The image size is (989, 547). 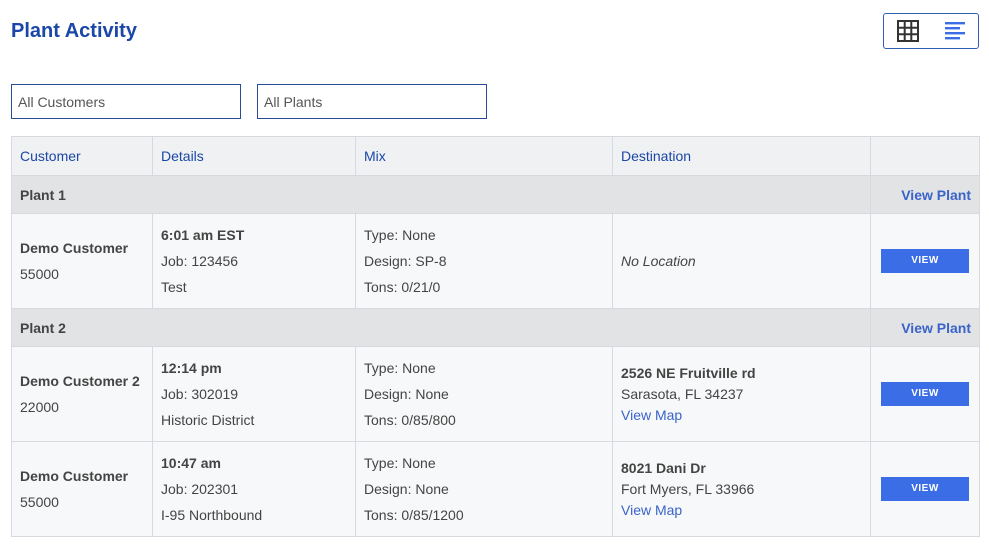 I want to click on mix-tons: Tons: 0/21/0, so click(x=402, y=287).